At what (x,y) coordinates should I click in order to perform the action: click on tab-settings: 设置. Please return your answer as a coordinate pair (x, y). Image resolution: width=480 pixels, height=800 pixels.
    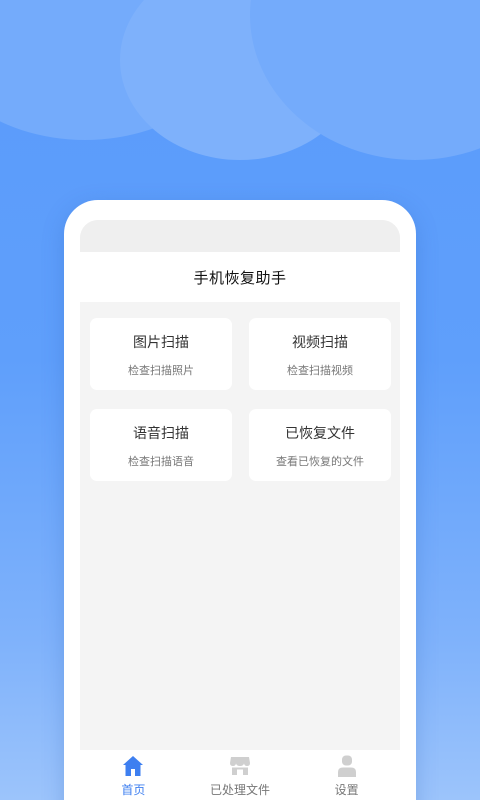
    Looking at the image, I should click on (346, 775).